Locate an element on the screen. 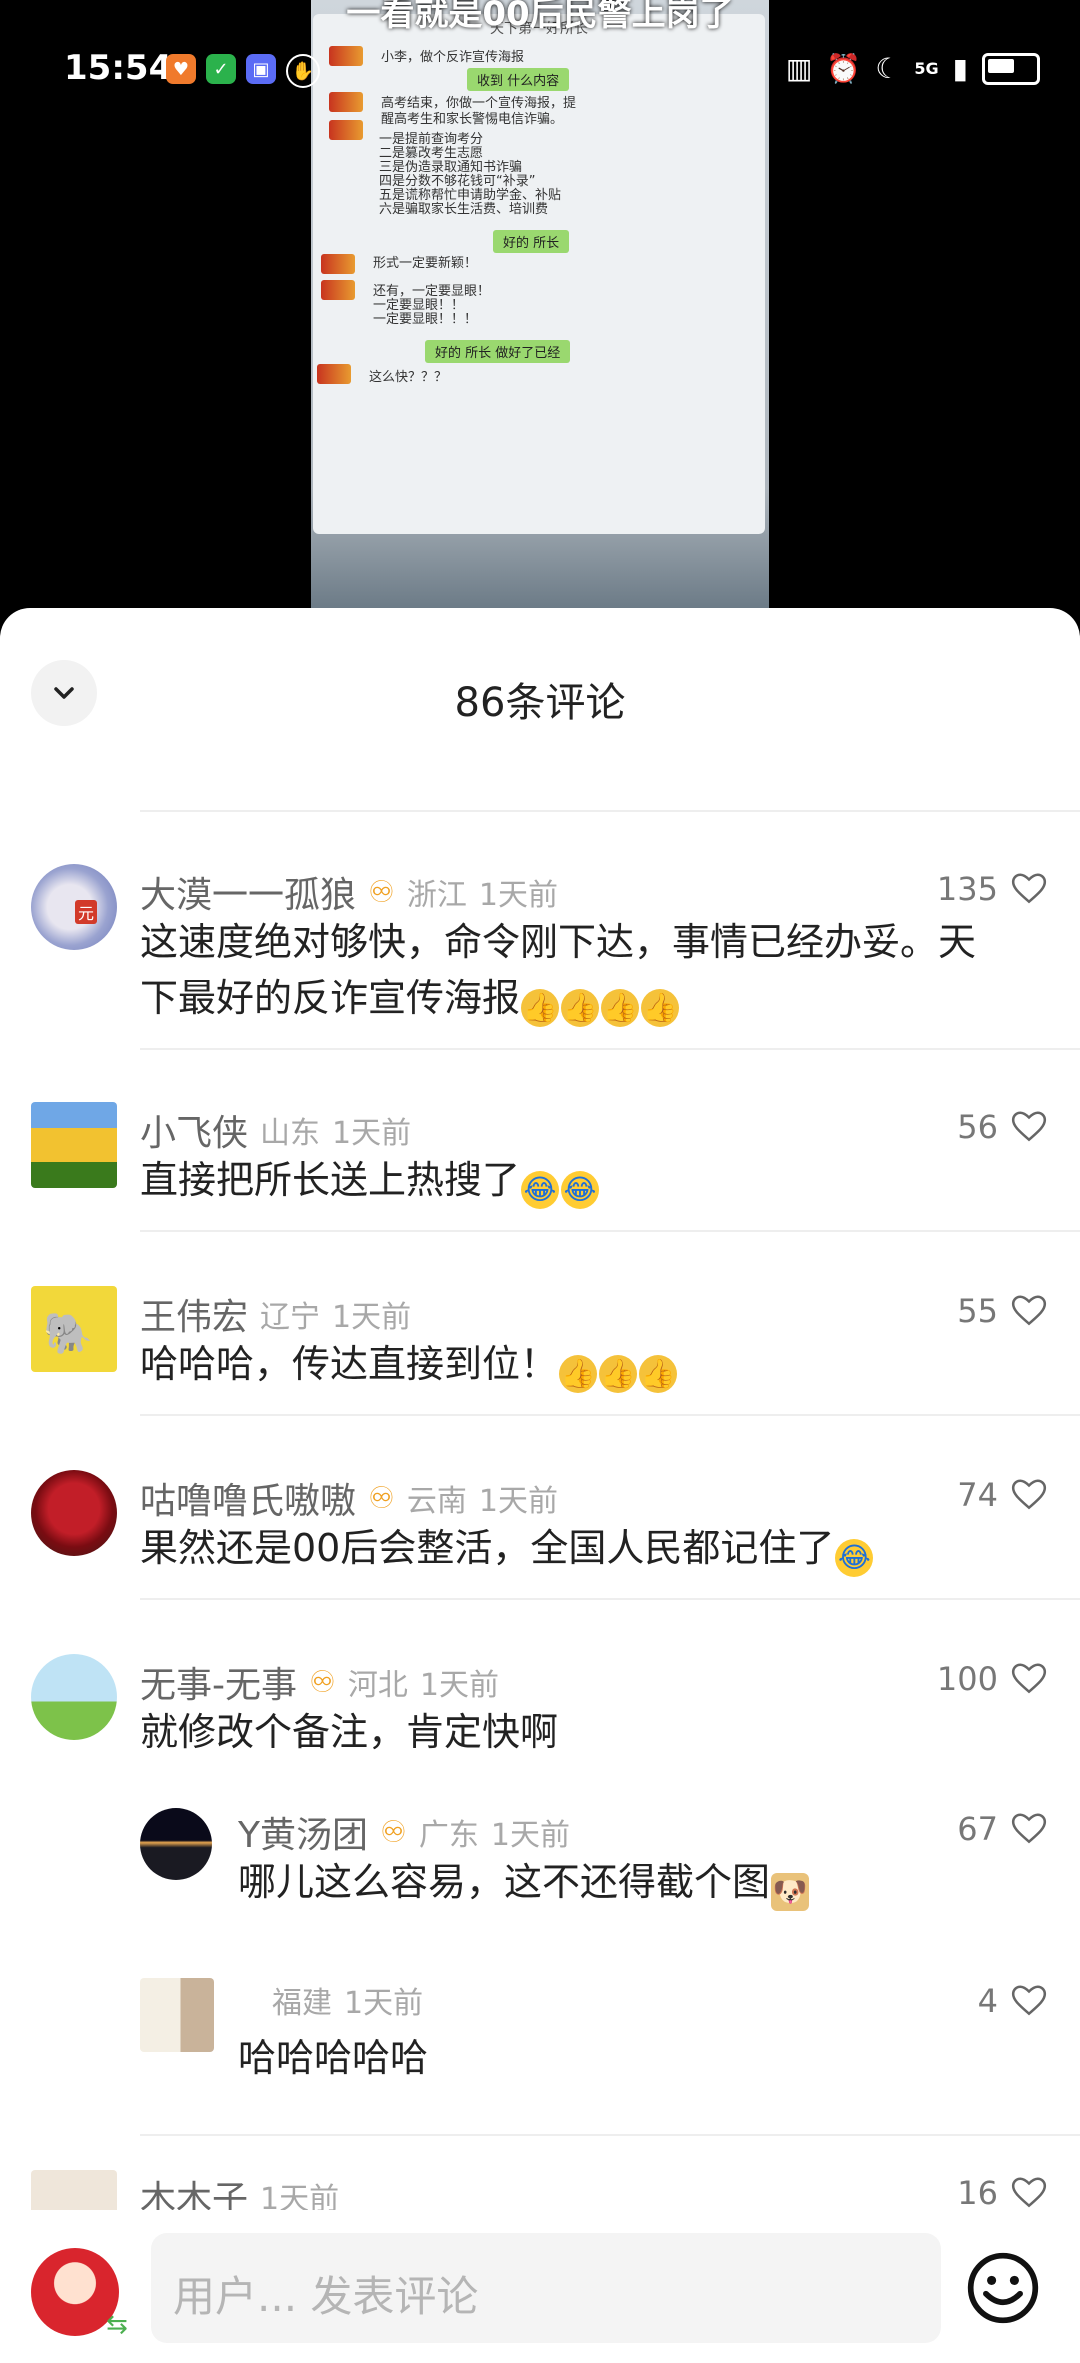  like-button: 100 is located at coordinates (992, 1679).